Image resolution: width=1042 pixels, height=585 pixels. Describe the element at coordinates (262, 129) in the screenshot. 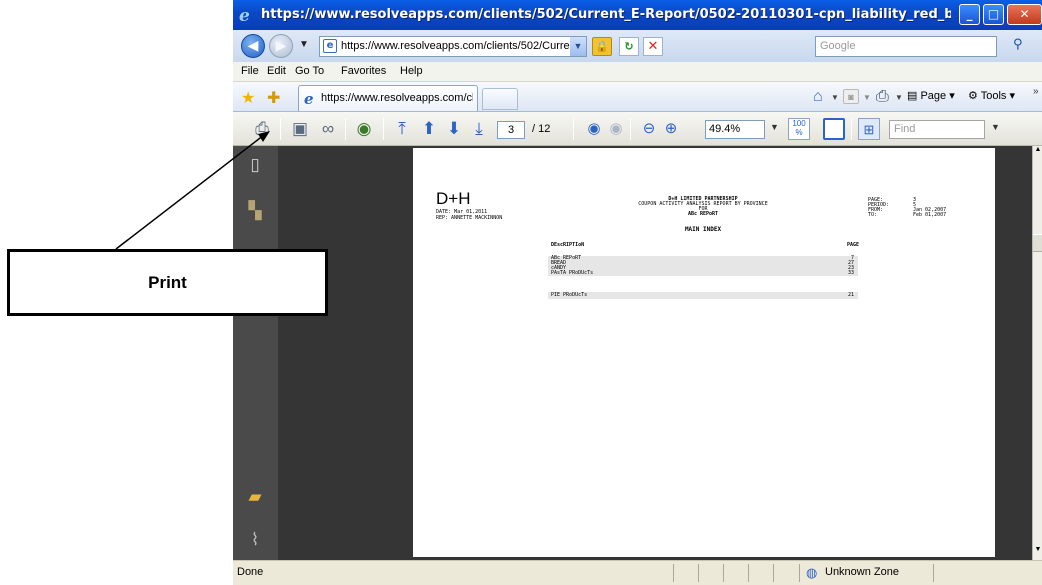

I see `print-icon: ⎙` at that location.